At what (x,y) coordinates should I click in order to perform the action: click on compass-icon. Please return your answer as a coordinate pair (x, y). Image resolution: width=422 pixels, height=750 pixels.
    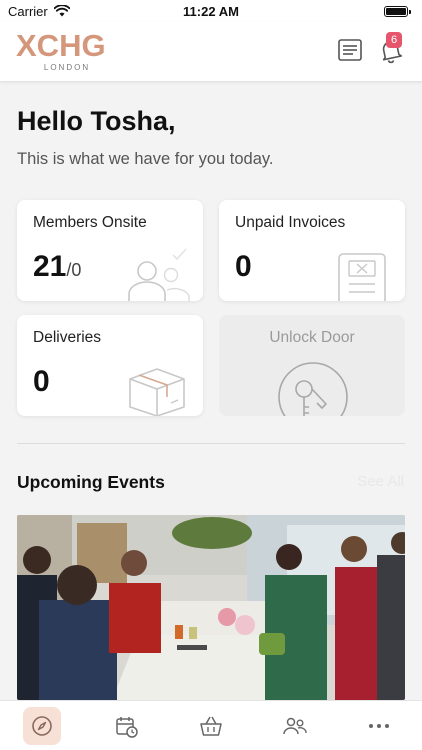
    Looking at the image, I should click on (42, 726).